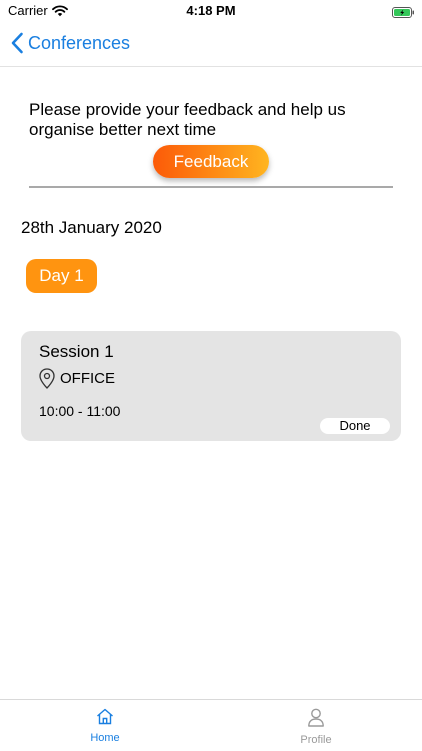 The width and height of the screenshot is (422, 751). What do you see at coordinates (316, 717) in the screenshot?
I see `user-icon` at bounding box center [316, 717].